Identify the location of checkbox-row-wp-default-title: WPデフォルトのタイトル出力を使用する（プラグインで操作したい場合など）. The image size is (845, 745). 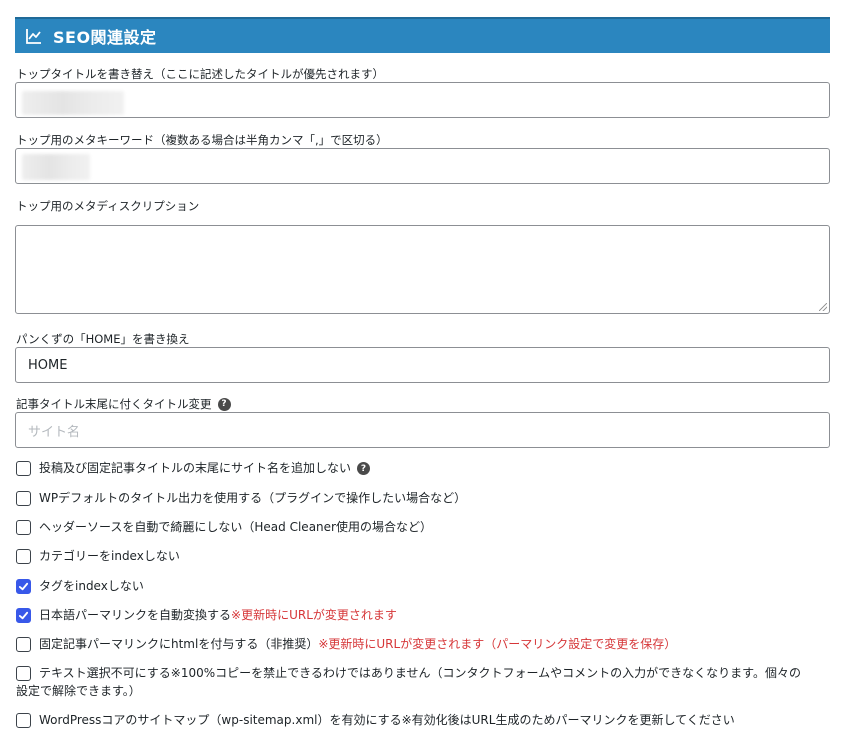
(241, 498).